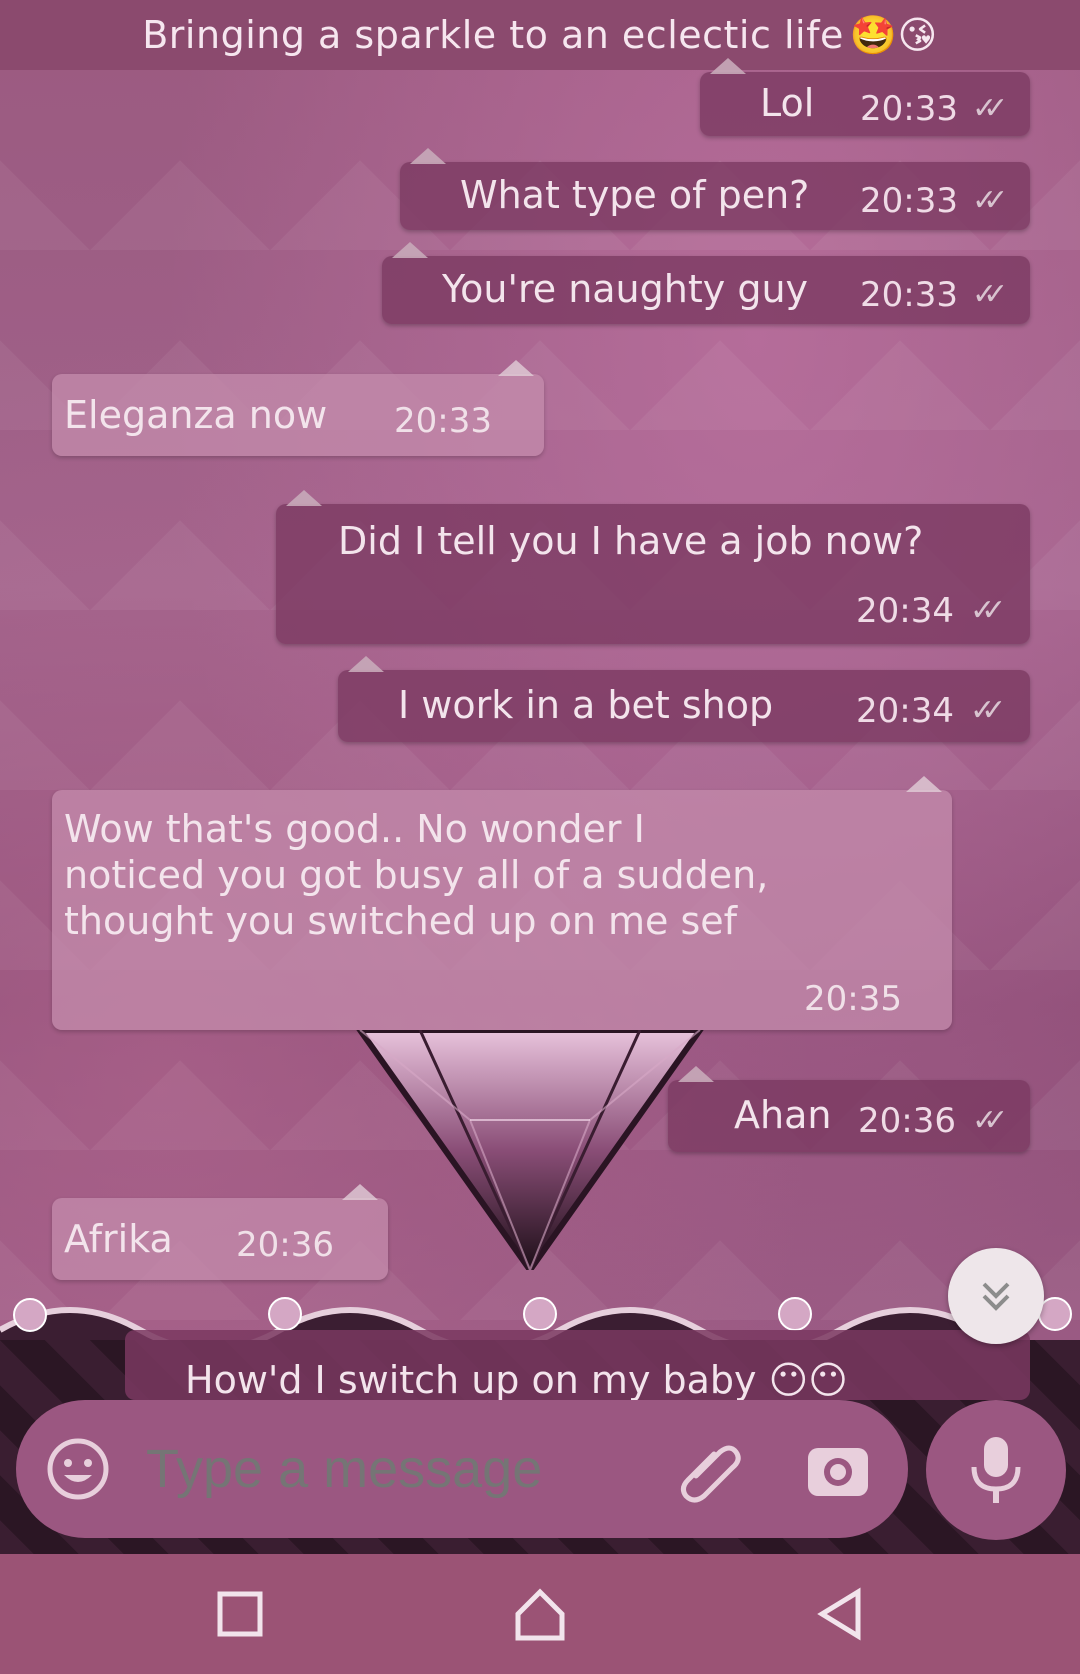 This screenshot has width=1080, height=1674. Describe the element at coordinates (787, 103) in the screenshot. I see `message-text: Lol` at that location.